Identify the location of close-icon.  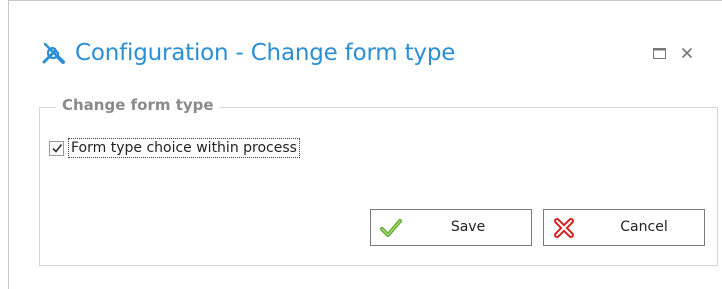
(687, 53).